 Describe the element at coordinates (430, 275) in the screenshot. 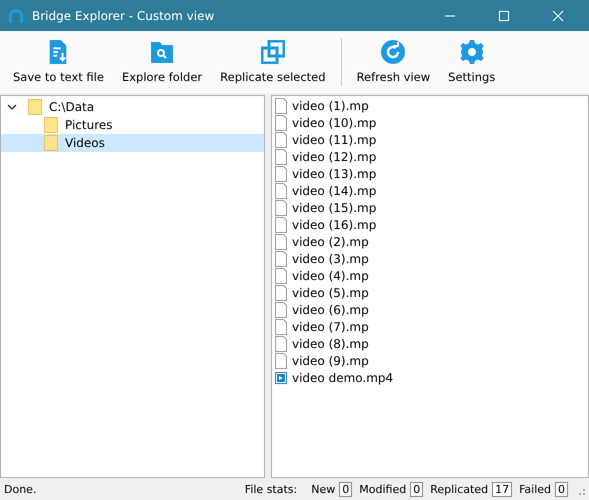

I see `file-item: video (4).mp` at that location.